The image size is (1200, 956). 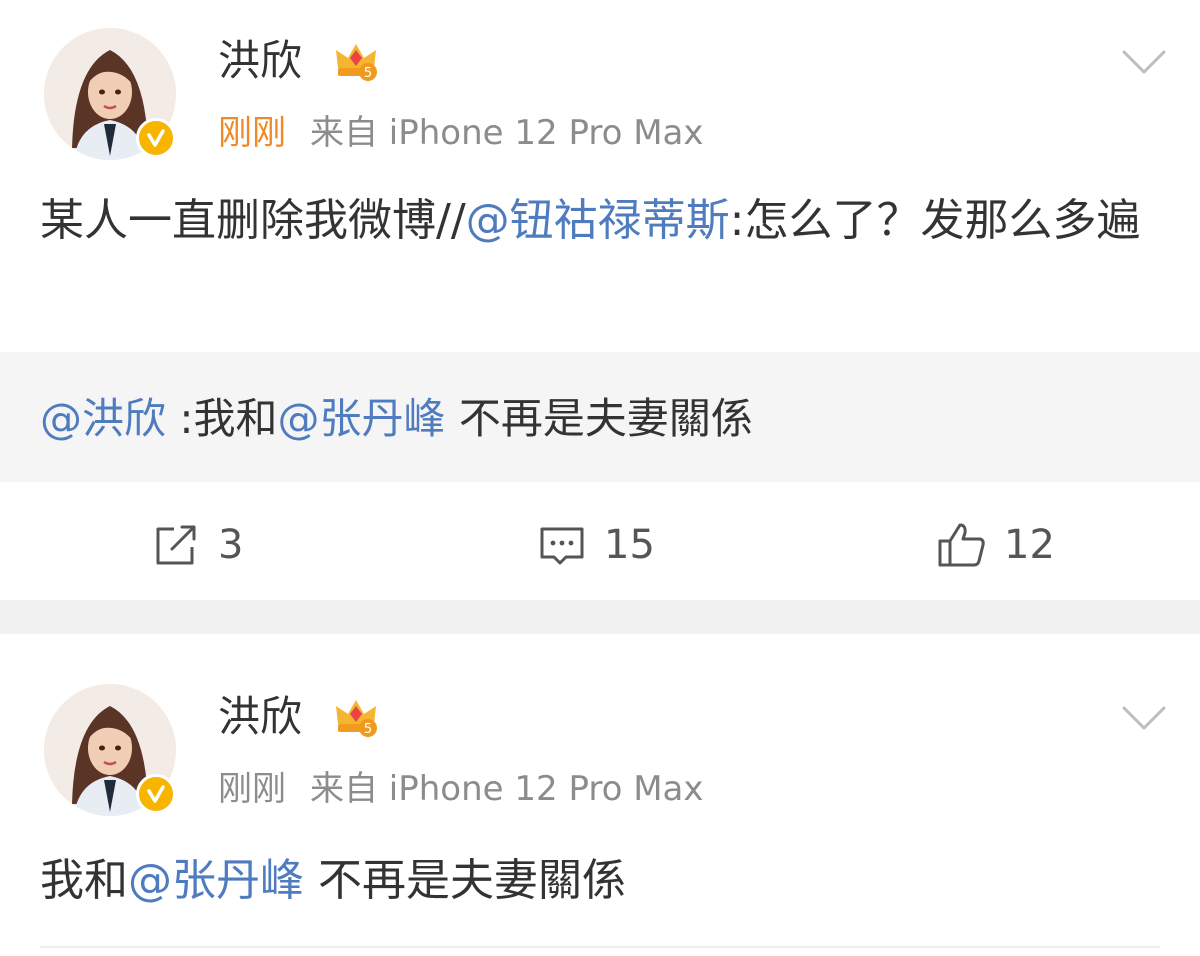 I want to click on feed-divider, so click(x=600, y=617).